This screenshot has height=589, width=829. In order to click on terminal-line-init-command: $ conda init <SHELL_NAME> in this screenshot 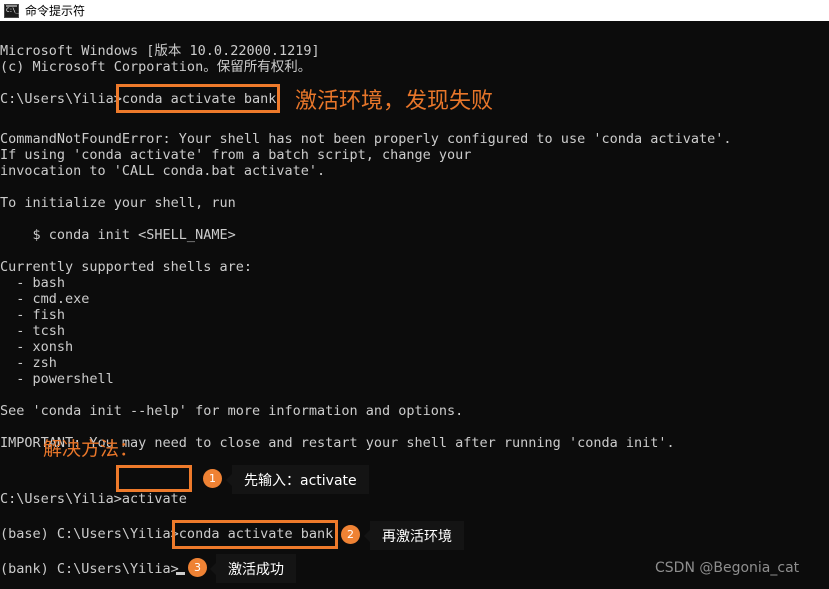, I will do `click(118, 235)`.